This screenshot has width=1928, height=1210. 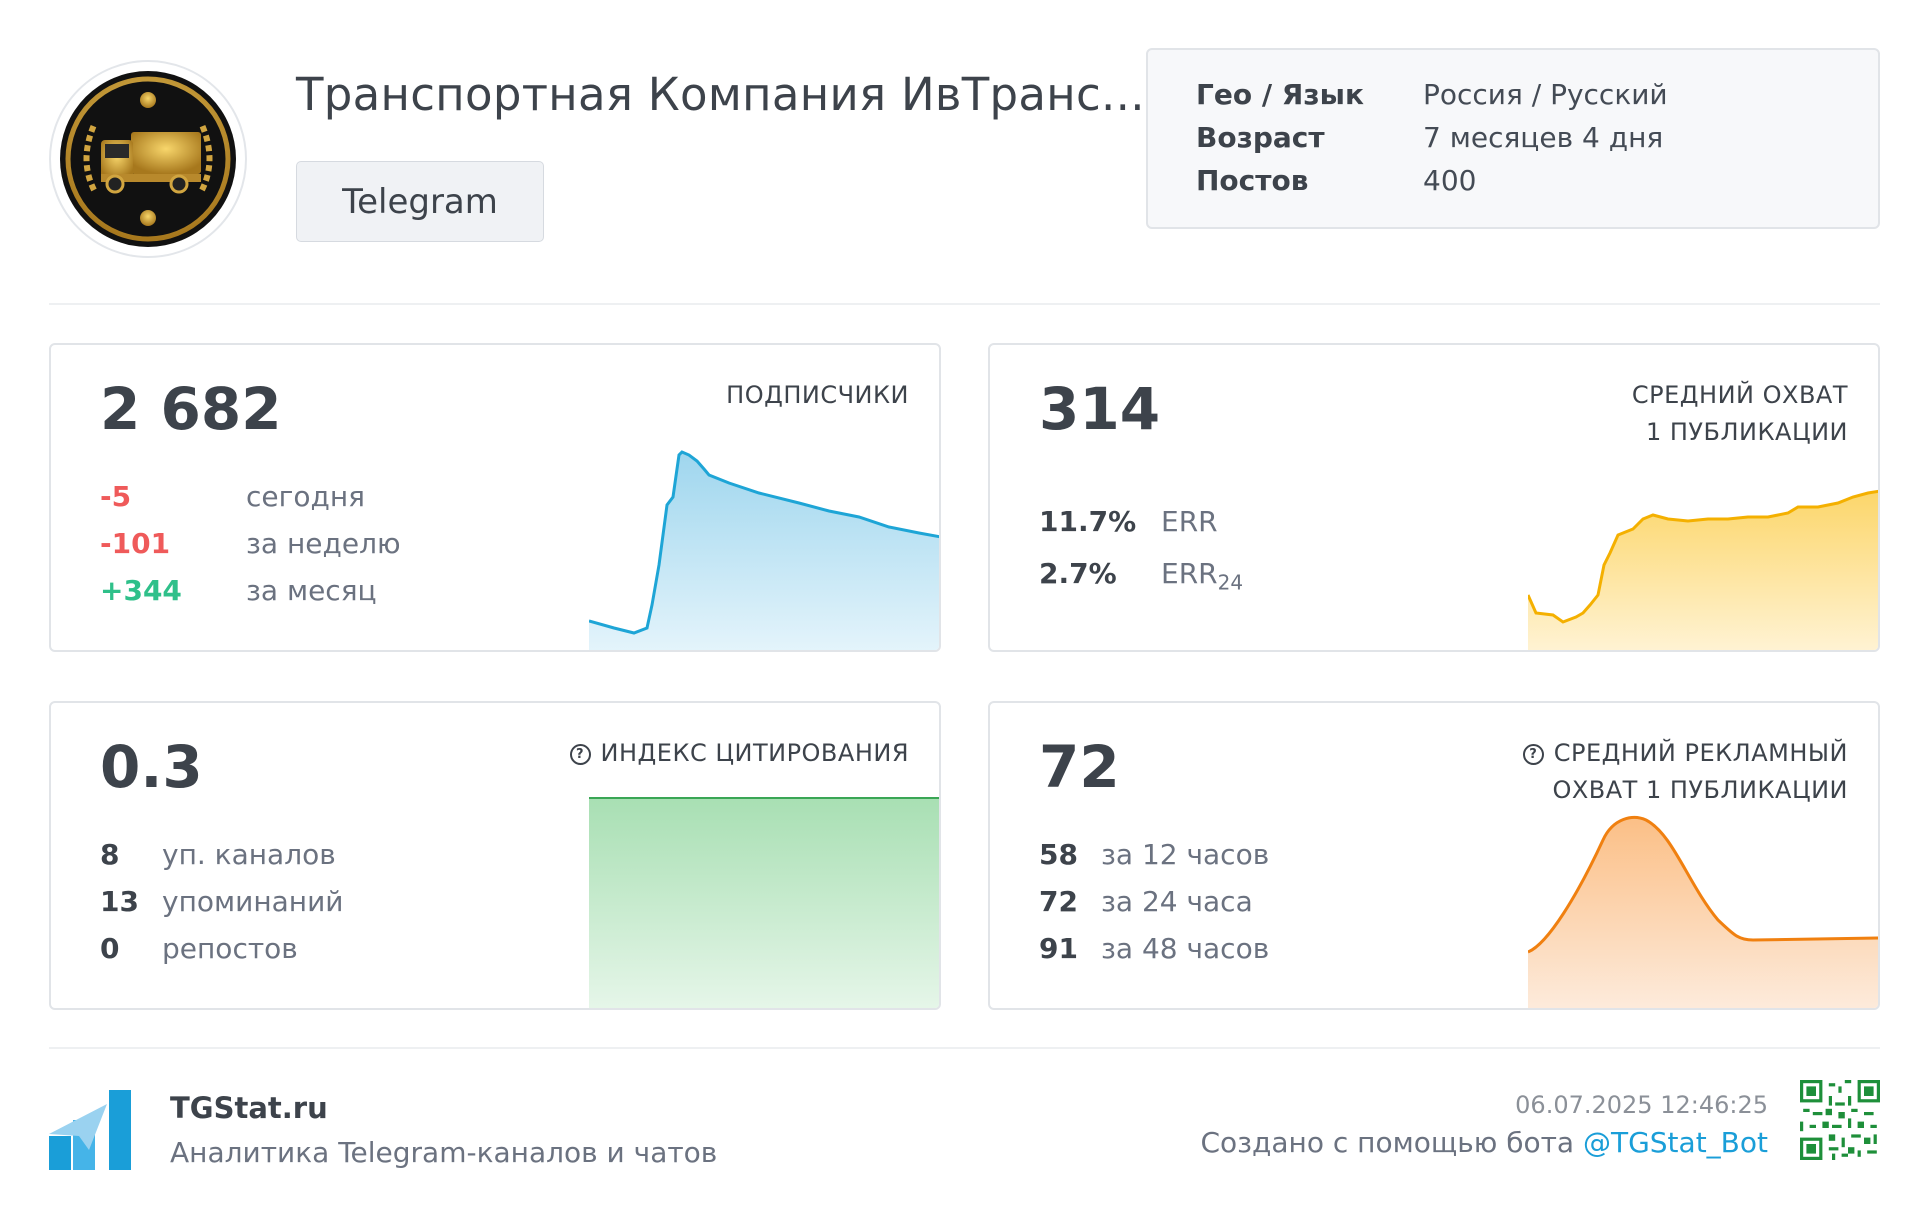 I want to click on stat-text: ERR24, so click(x=1202, y=576).